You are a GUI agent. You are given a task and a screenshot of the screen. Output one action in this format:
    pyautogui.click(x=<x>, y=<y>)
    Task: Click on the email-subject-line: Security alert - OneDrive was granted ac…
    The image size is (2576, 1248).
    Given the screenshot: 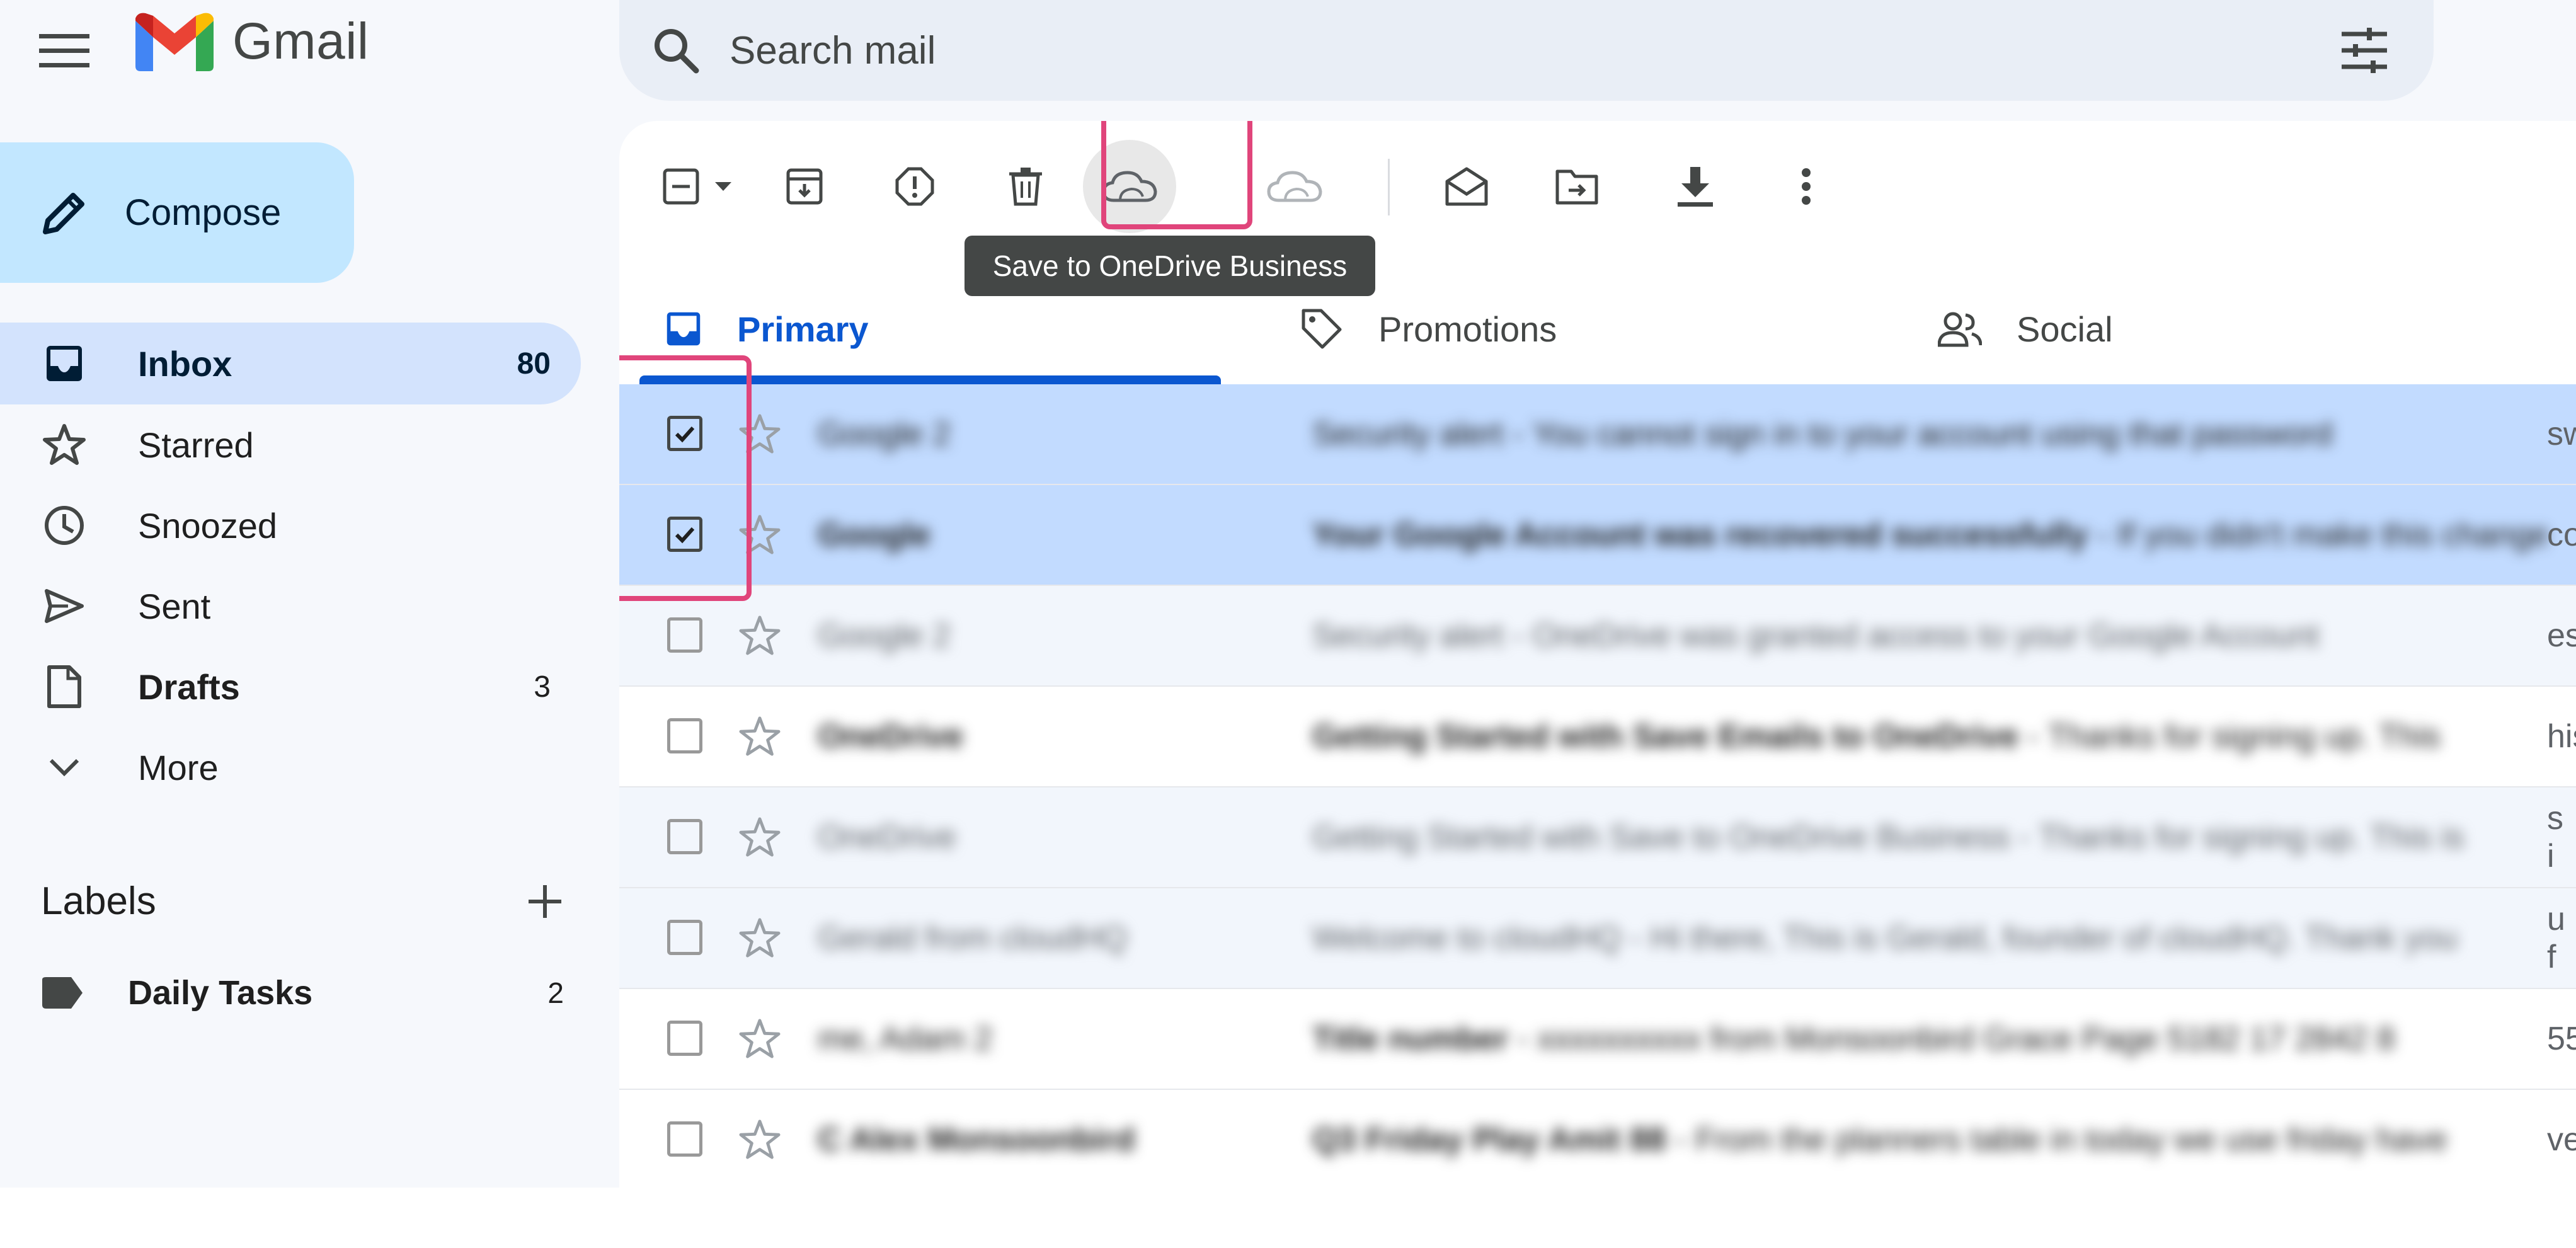 What is the action you would take?
    pyautogui.click(x=1816, y=635)
    